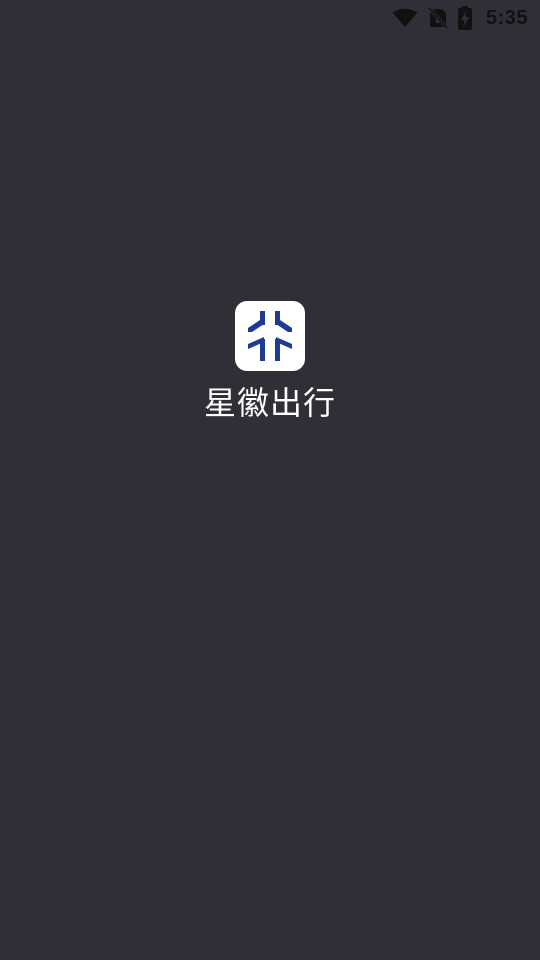 This screenshot has width=540, height=960. I want to click on star-emblem-icon, so click(270, 336).